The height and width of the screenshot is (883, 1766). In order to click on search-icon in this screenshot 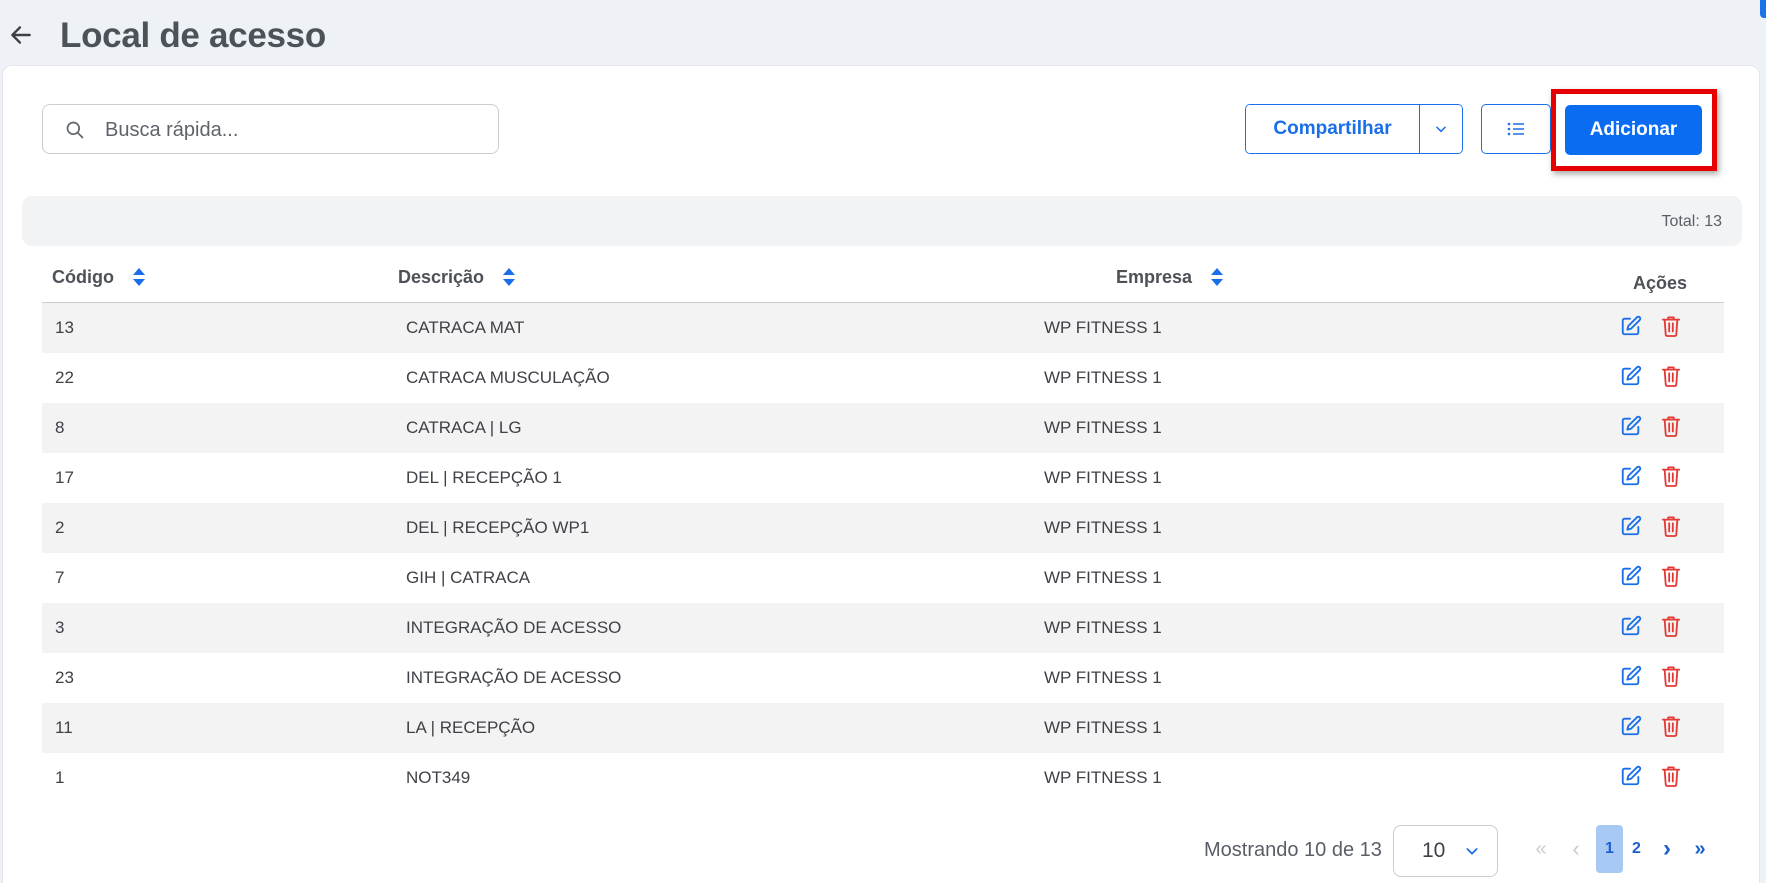, I will do `click(75, 130)`.